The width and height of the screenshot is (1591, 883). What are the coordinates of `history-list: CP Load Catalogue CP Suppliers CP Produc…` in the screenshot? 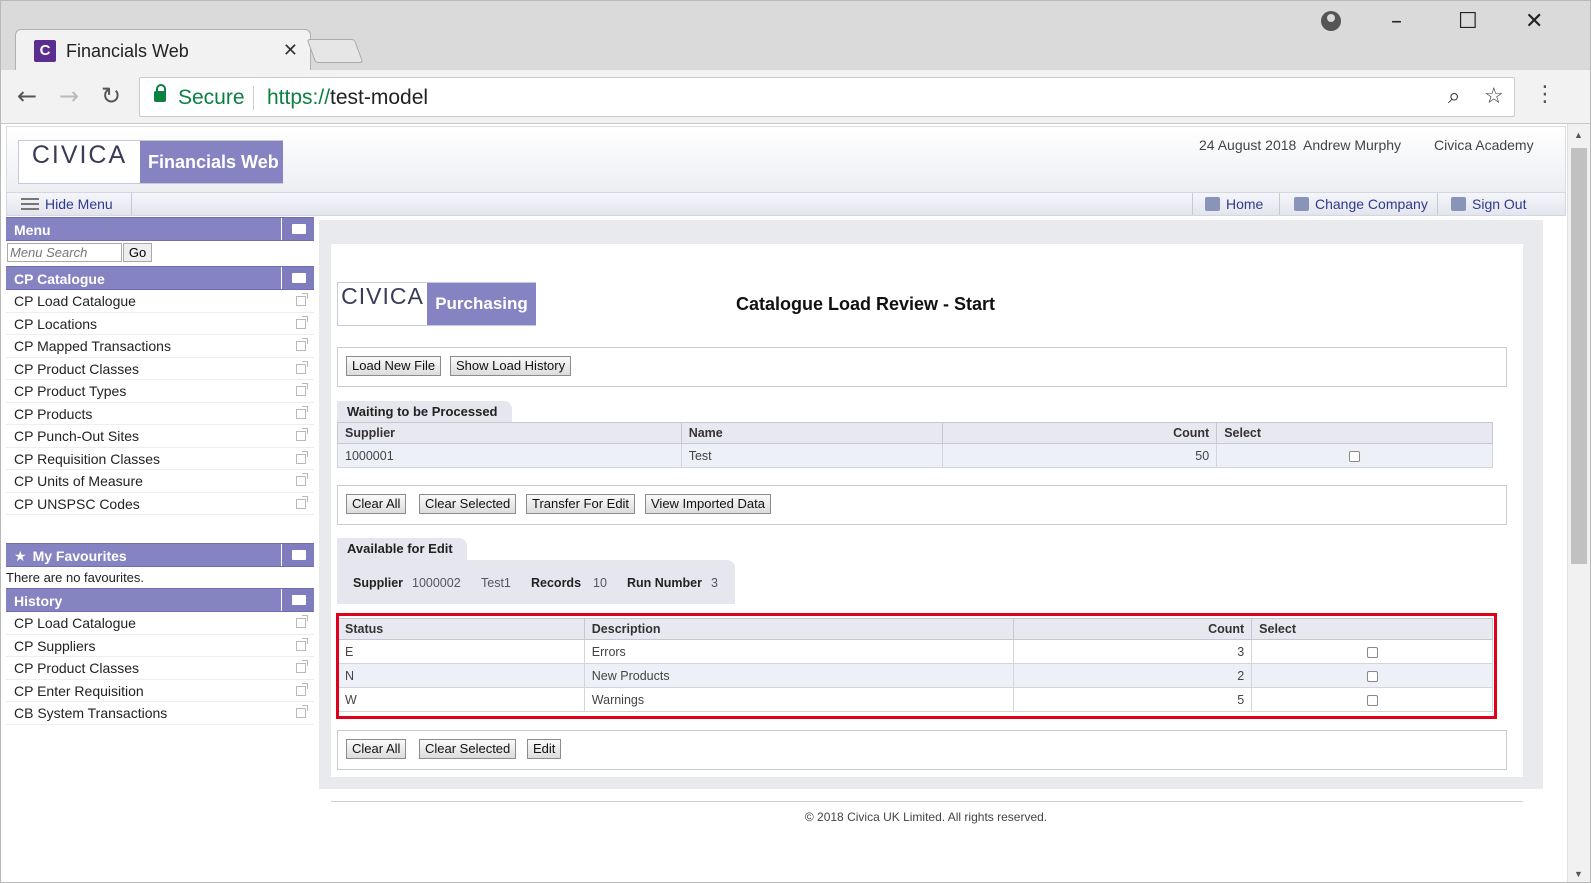 It's located at (160, 668).